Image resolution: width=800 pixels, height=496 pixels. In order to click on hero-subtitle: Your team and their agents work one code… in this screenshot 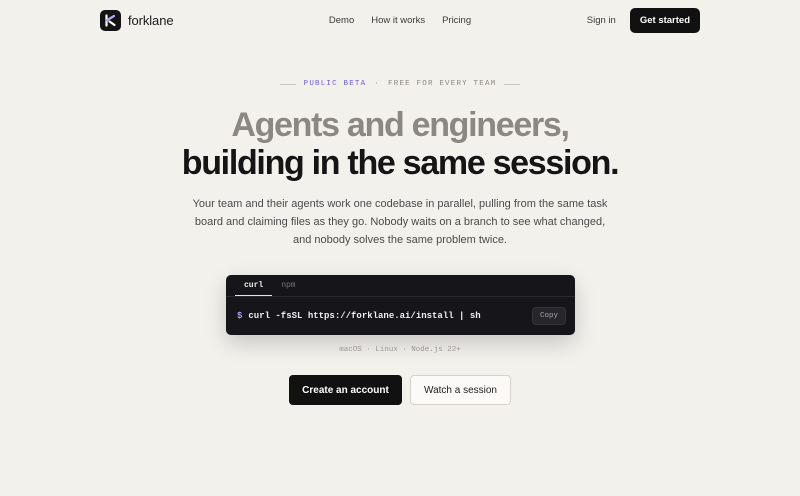, I will do `click(400, 222)`.